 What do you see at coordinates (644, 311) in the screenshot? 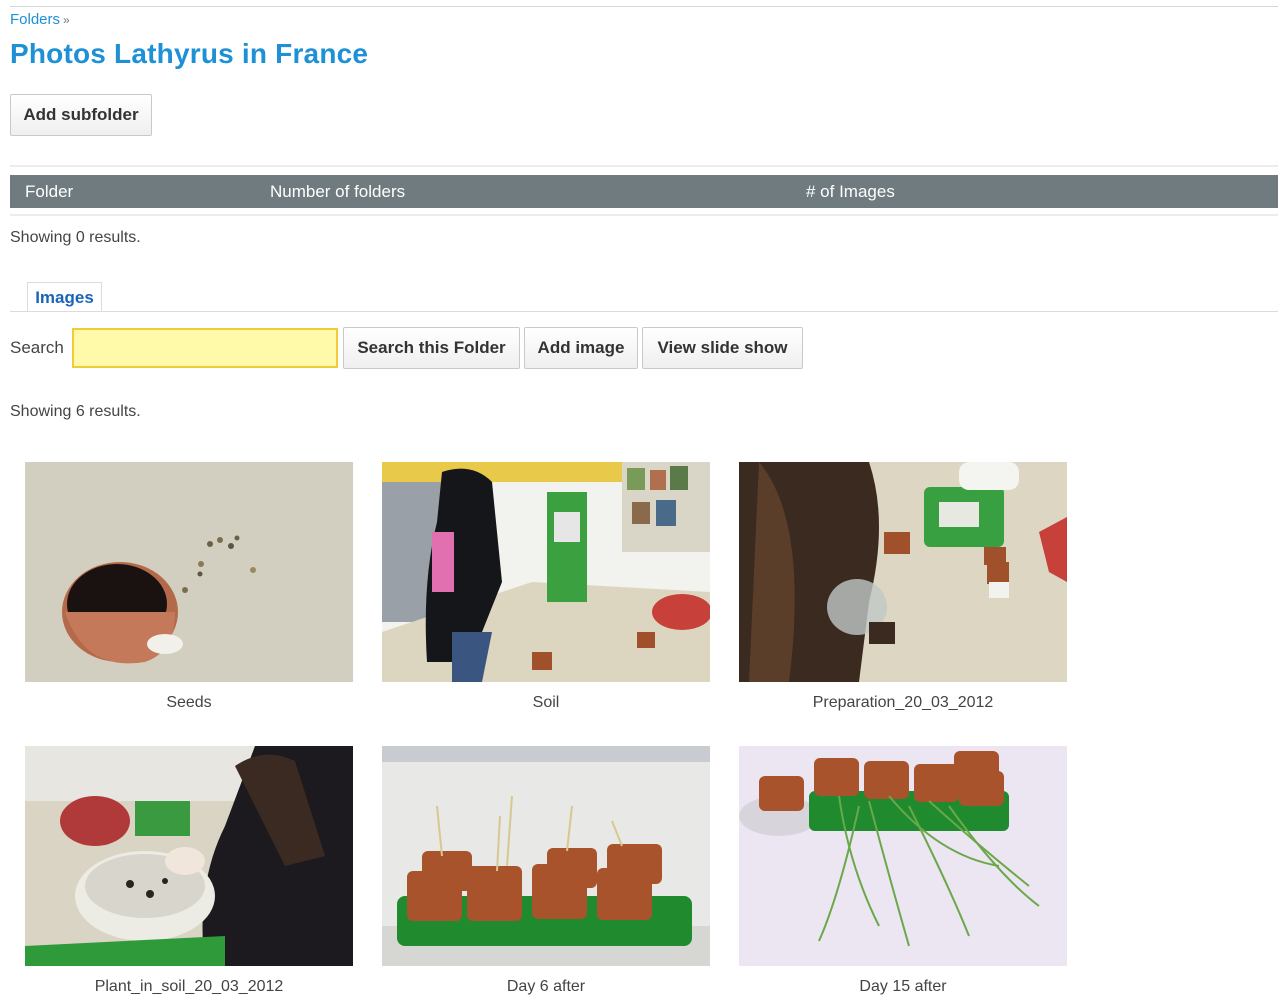
I see `tab-divider` at bounding box center [644, 311].